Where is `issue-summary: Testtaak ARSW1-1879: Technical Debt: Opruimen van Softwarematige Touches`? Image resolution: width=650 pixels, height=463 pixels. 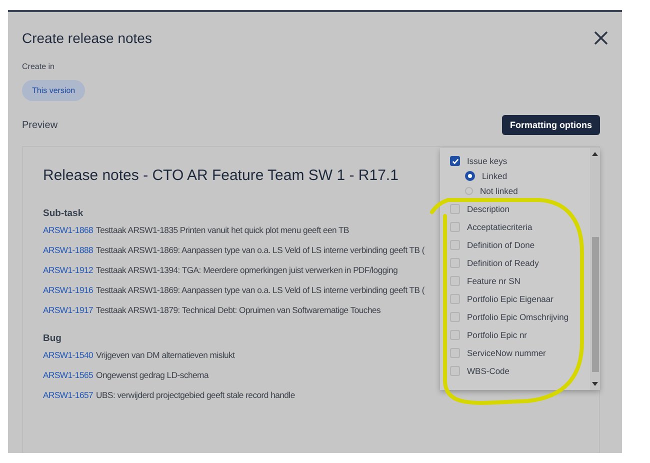 issue-summary: Testtaak ARSW1-1879: Technical Debt: Opruimen van Softwarematige Touches is located at coordinates (238, 310).